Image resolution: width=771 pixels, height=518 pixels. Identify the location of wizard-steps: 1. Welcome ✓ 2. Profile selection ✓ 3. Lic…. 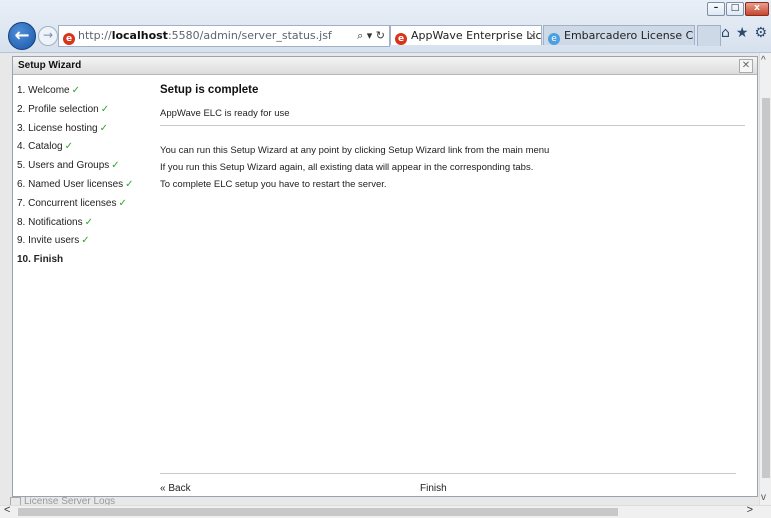
(87, 176).